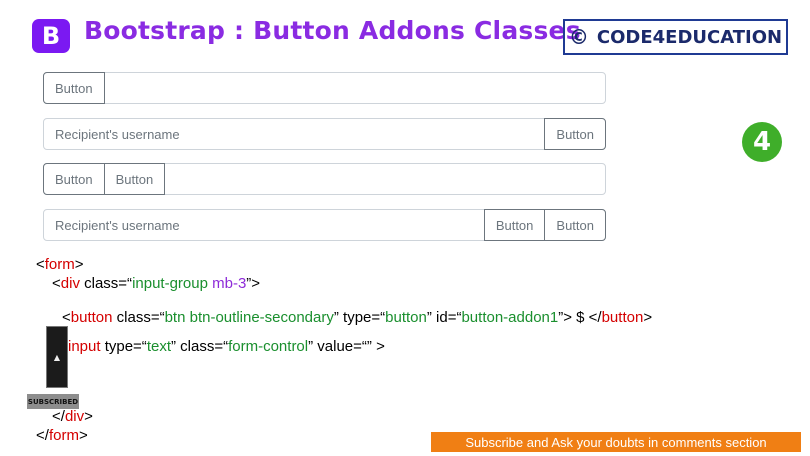  I want to click on code-value: mb-3, so click(227, 283).